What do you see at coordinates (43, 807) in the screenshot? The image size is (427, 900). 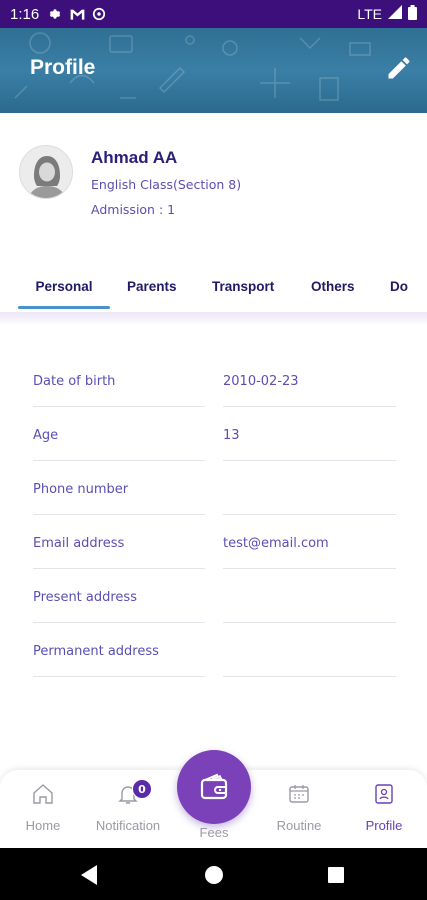 I see `nav-home: Home` at bounding box center [43, 807].